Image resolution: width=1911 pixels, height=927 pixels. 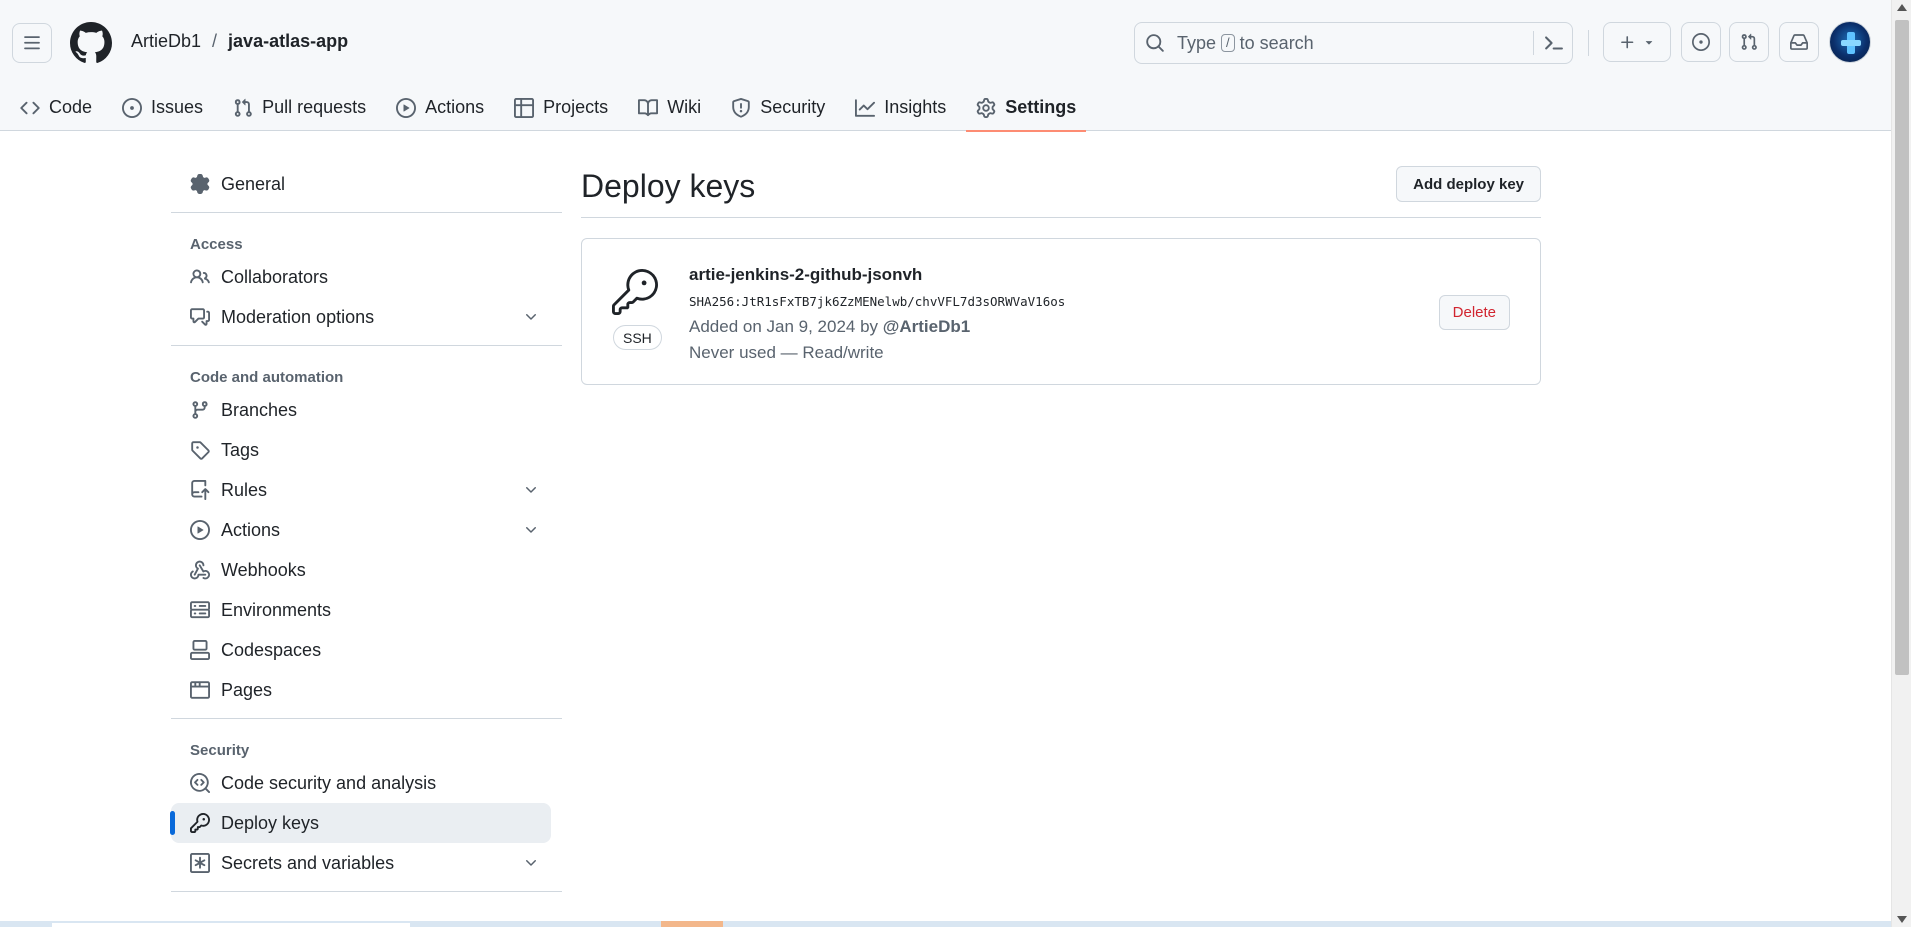 What do you see at coordinates (361, 490) in the screenshot?
I see `sidebar-item-rules: Rules` at bounding box center [361, 490].